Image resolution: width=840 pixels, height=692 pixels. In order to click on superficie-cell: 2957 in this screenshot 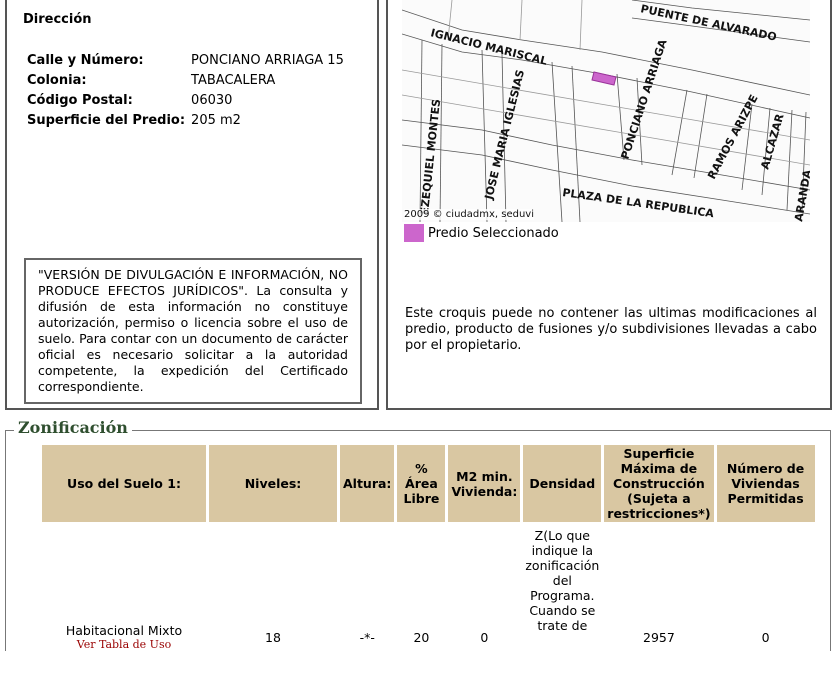, I will do `click(659, 637)`.